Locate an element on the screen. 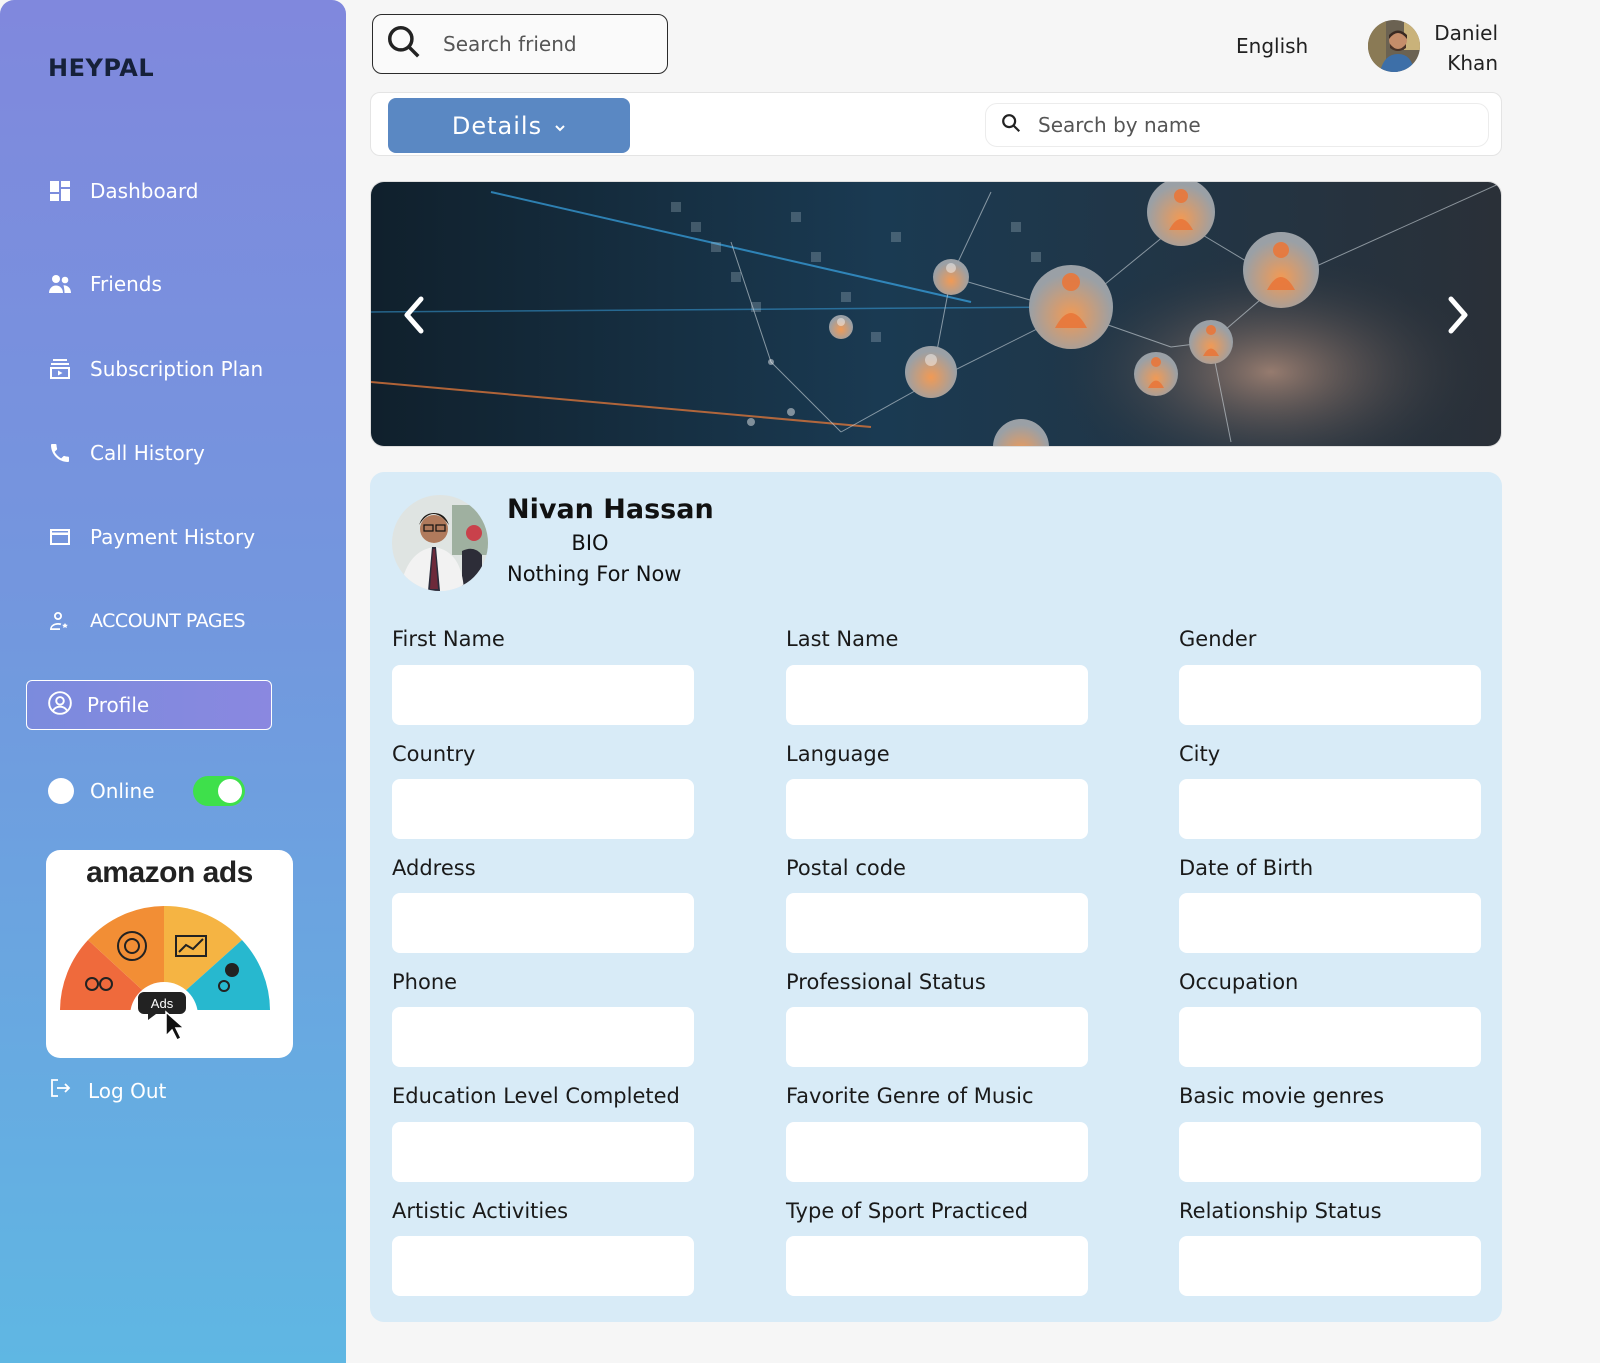 The width and height of the screenshot is (1600, 1363). carousel-prev-button is located at coordinates (415, 315).